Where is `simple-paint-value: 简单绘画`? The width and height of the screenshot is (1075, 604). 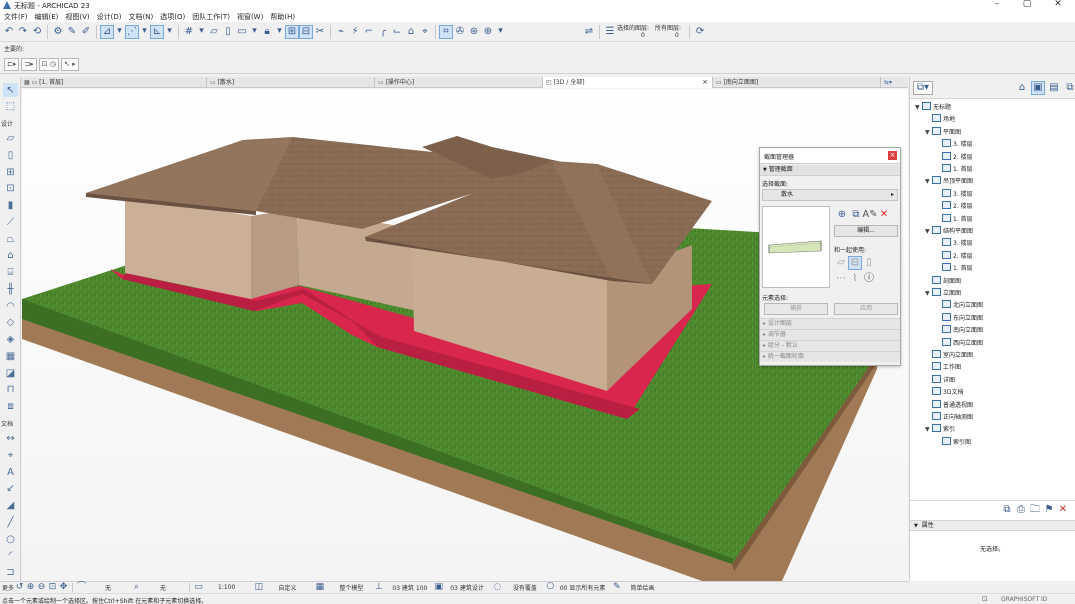
simple-paint-value: 简单绘画 is located at coordinates (642, 587).